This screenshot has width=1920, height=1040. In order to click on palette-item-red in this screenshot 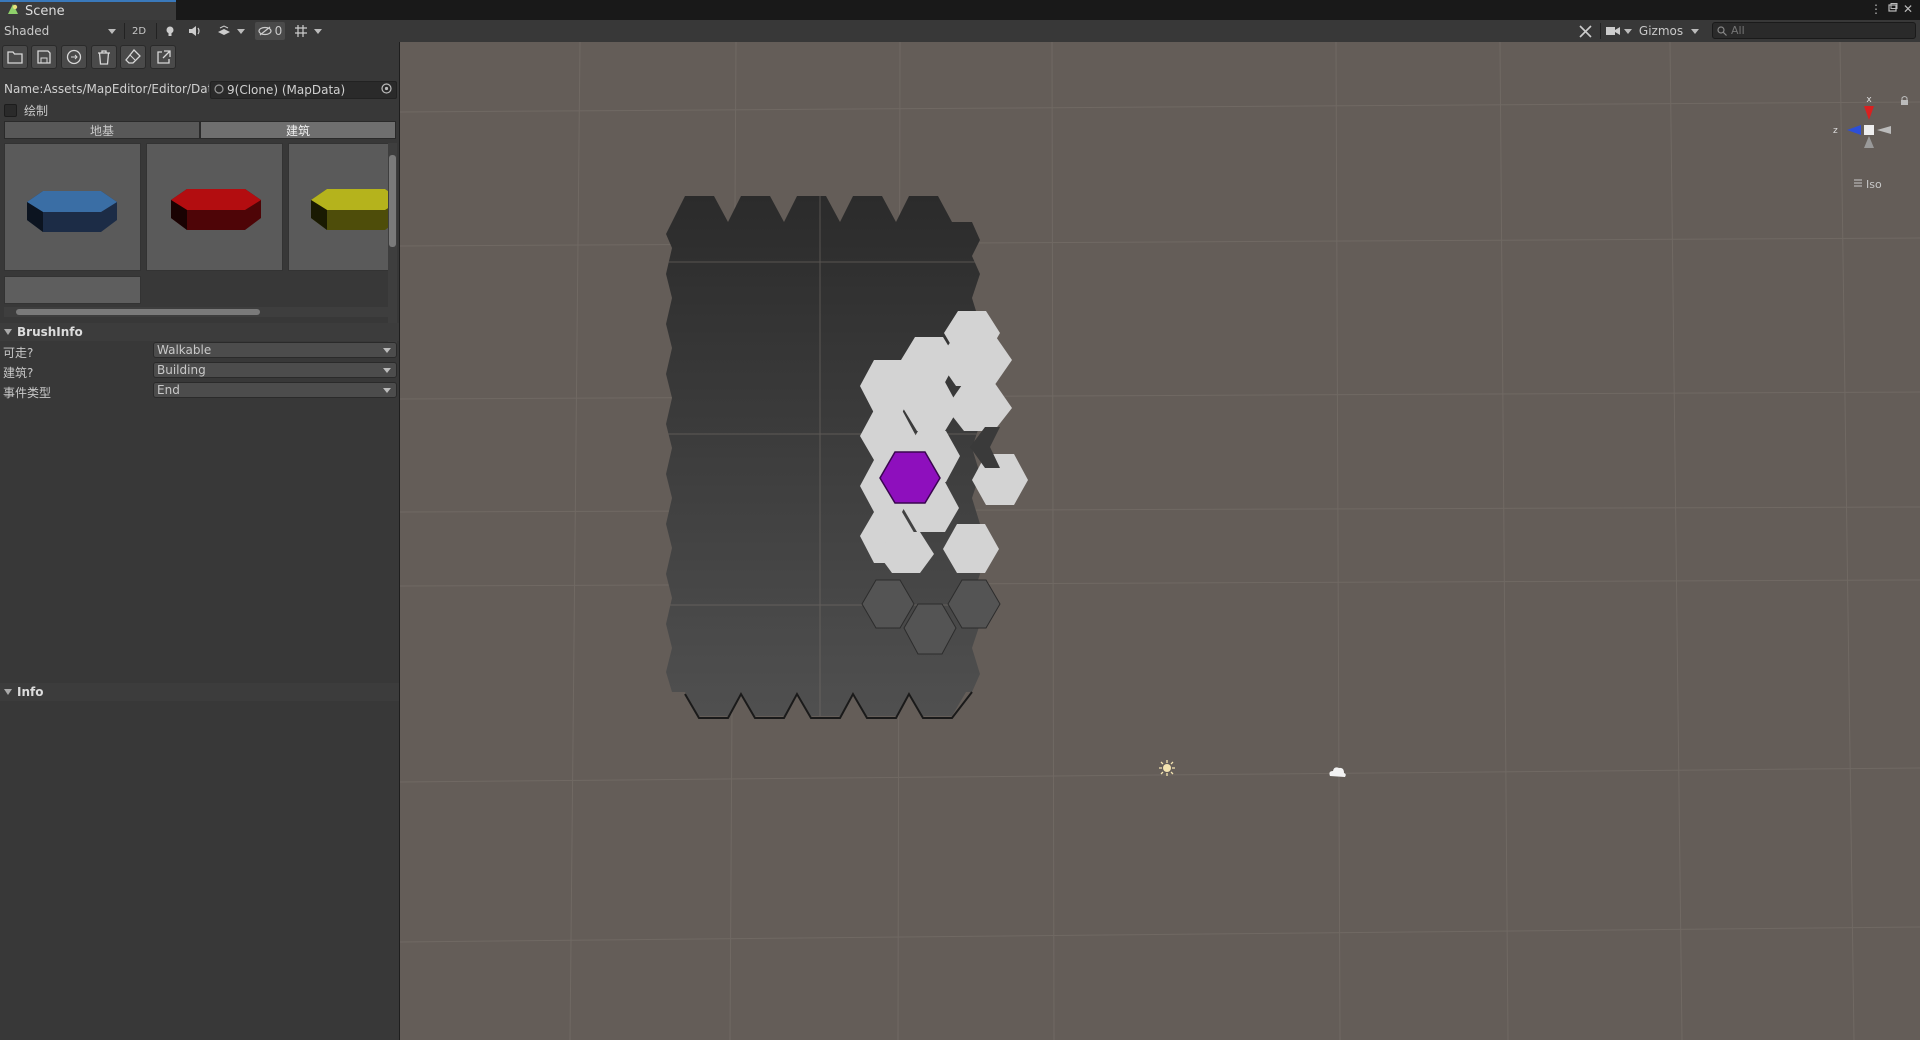, I will do `click(214, 207)`.